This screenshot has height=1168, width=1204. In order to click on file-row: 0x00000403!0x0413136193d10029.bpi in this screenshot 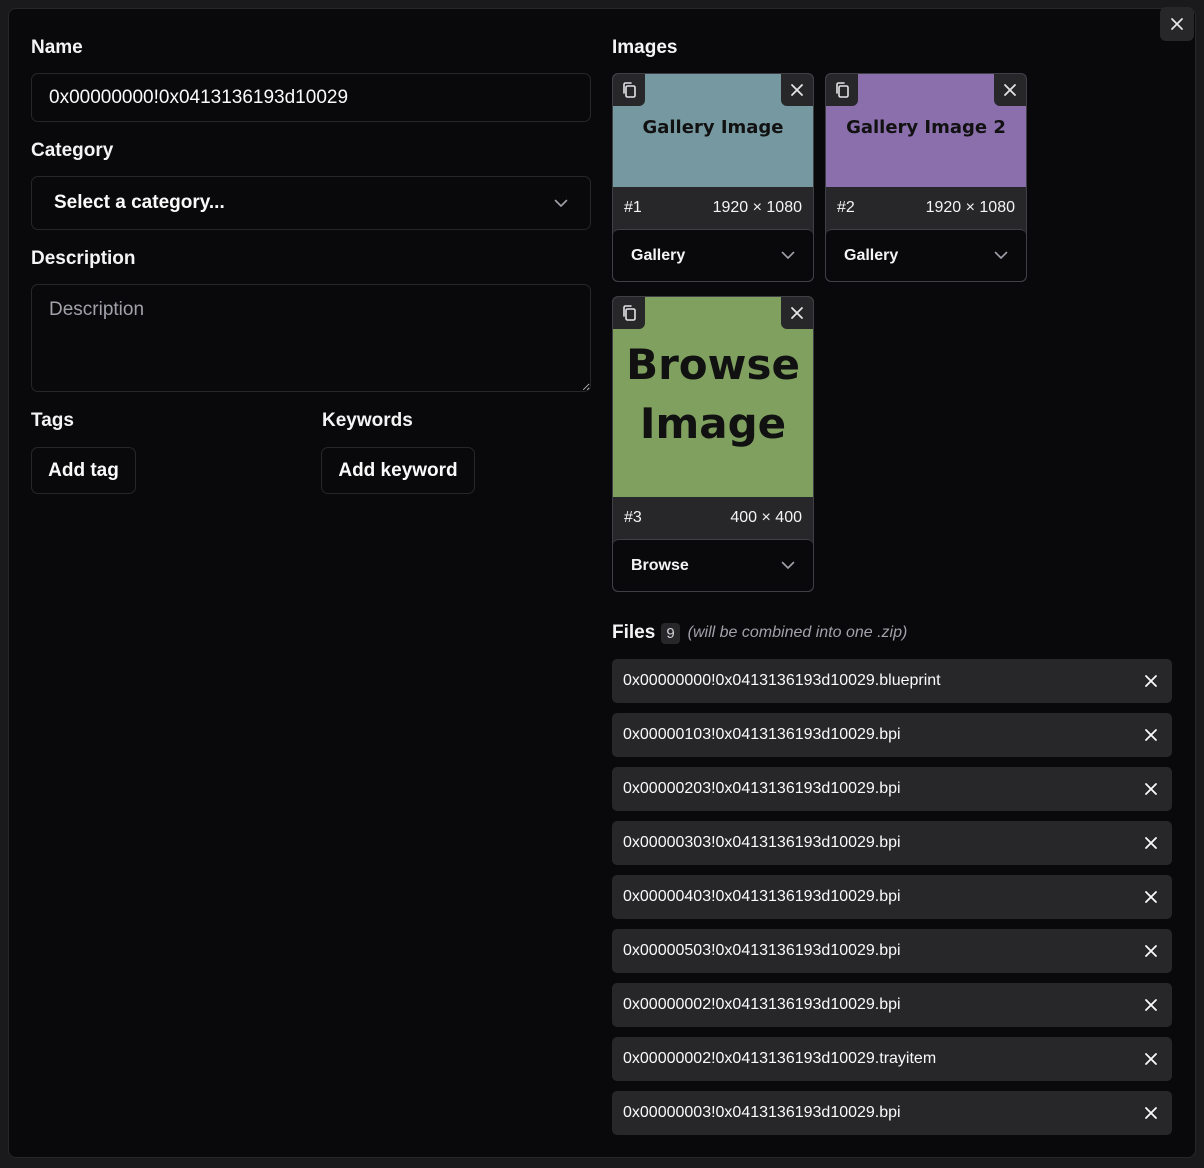, I will do `click(892, 897)`.